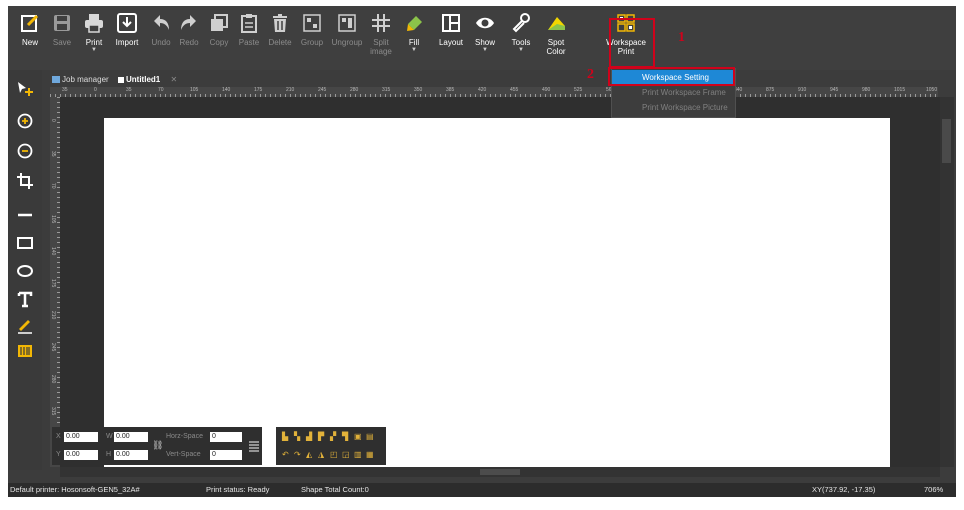 The height and width of the screenshot is (510, 964). What do you see at coordinates (673, 107) in the screenshot?
I see `menu-item-print-workspace-picture: Print Workspace Picture` at bounding box center [673, 107].